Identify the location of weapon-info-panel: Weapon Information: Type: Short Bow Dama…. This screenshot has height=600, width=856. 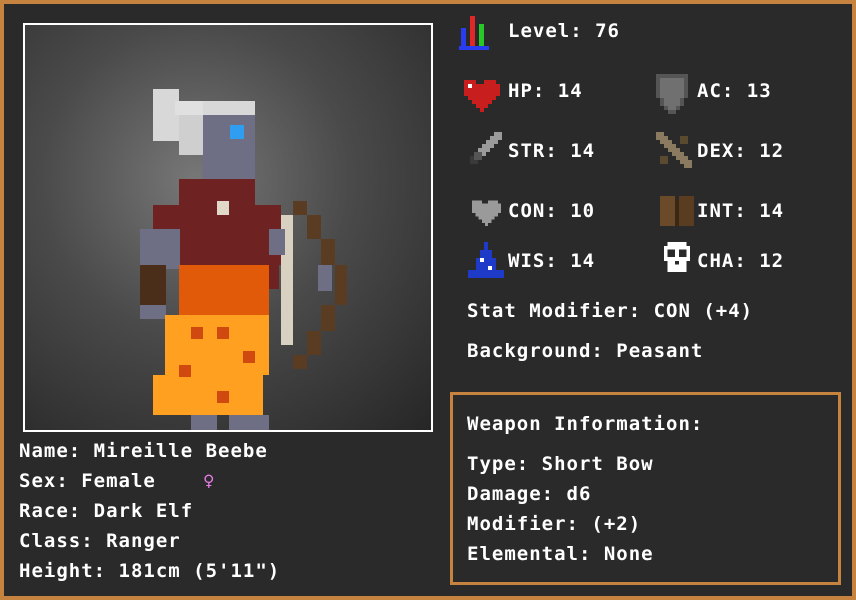
(645, 488).